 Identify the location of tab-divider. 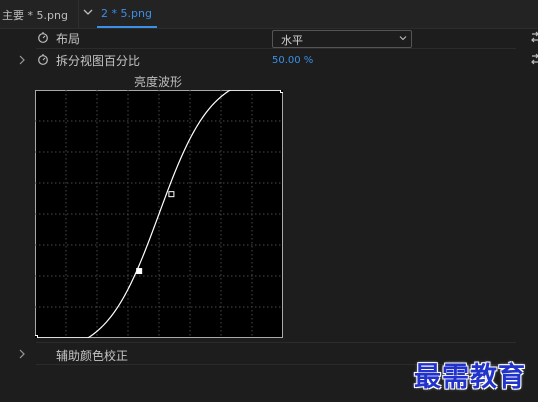
(78, 14).